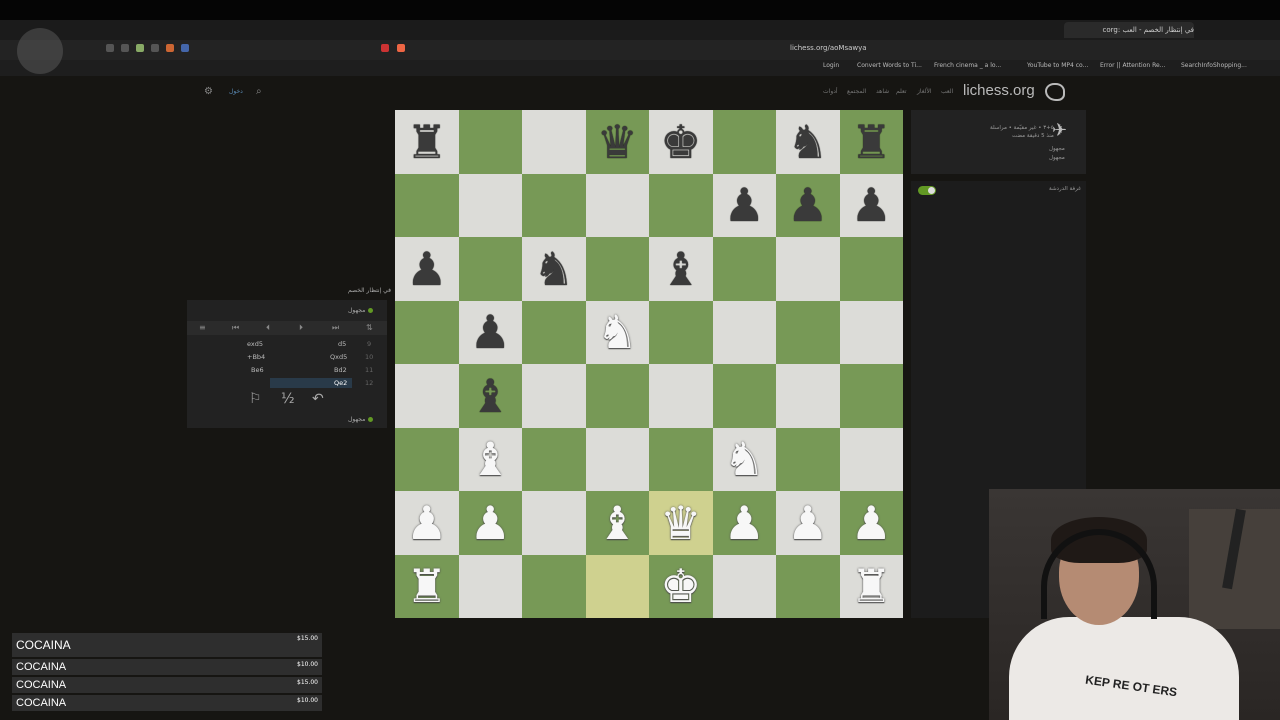  What do you see at coordinates (554, 396) in the screenshot?
I see `square-c4` at bounding box center [554, 396].